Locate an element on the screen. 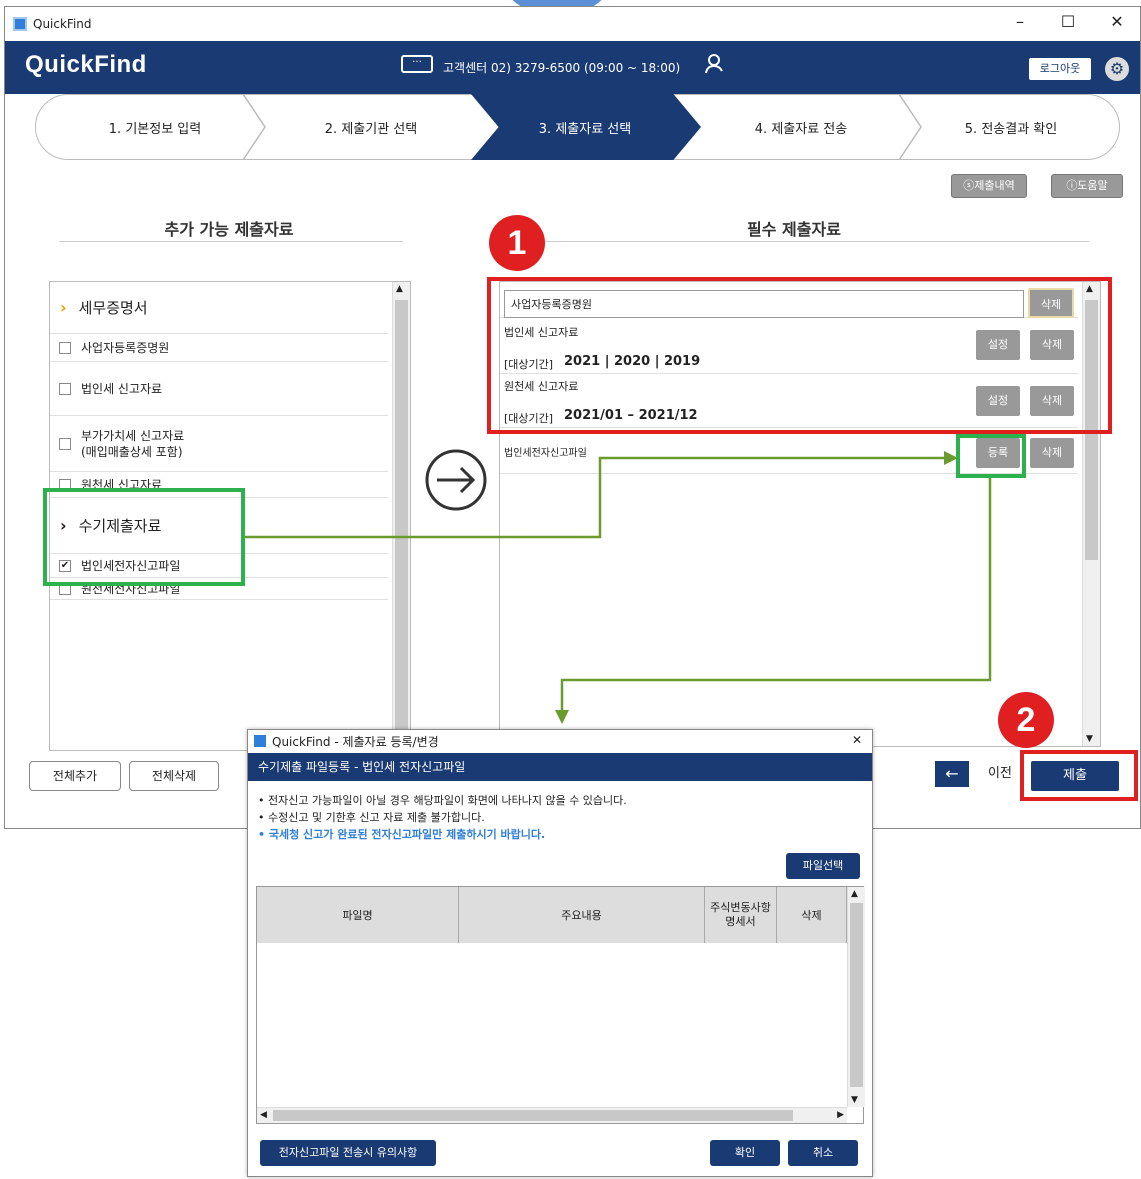 The height and width of the screenshot is (1179, 1141). dialog-title-bar: QuickFind - 제출자료 등록/변경 ✕ is located at coordinates (560, 741).